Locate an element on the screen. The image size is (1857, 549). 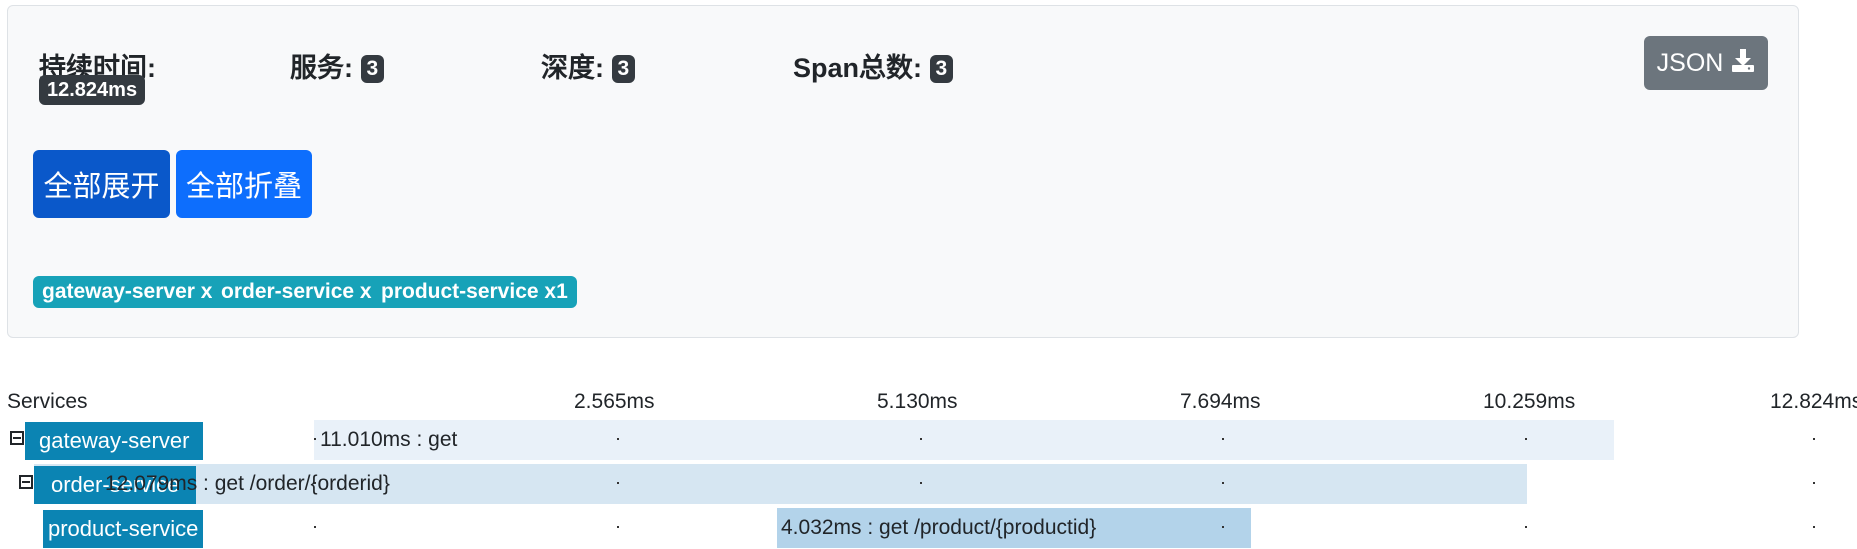
duration-value: 12.824ms is located at coordinates (92, 90).